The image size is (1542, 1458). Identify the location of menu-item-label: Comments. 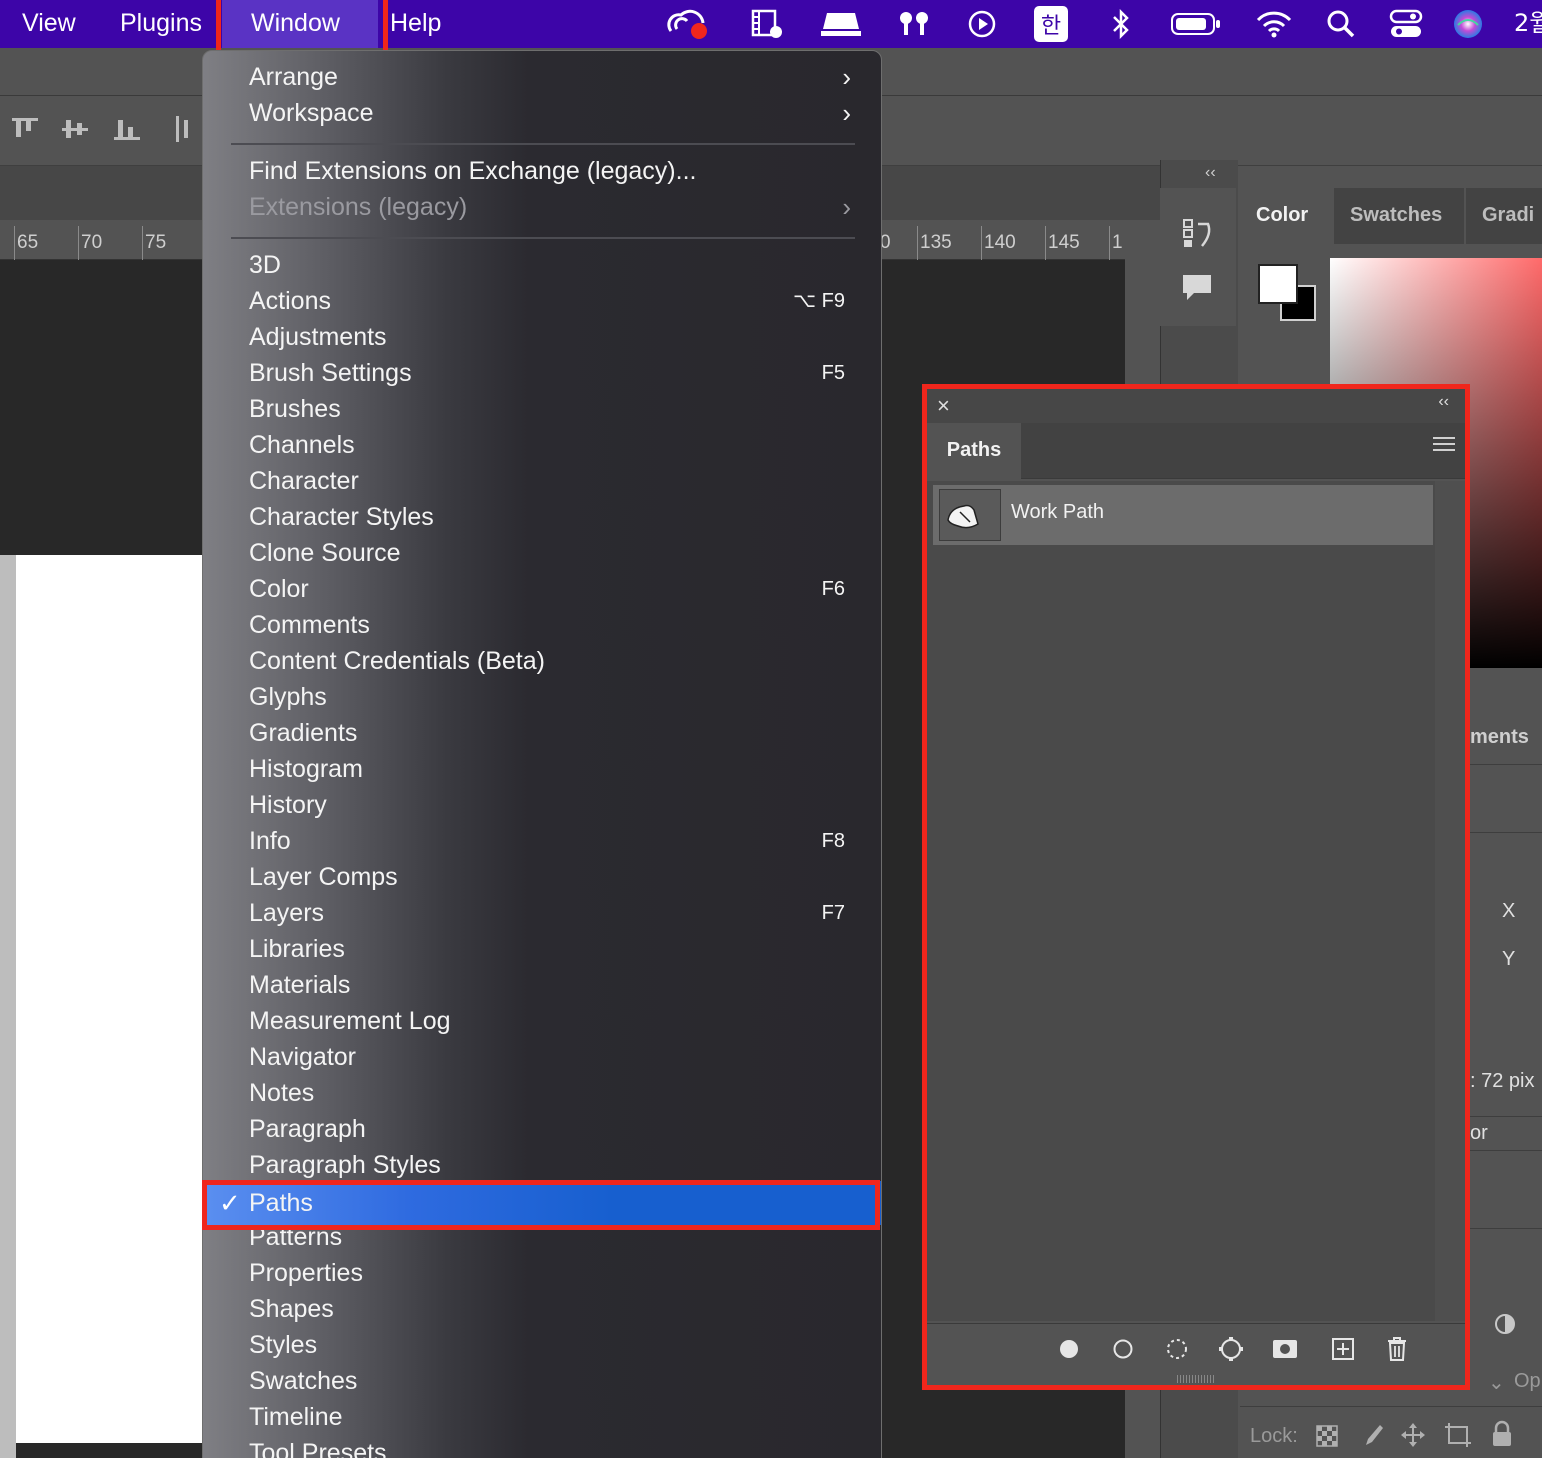
(309, 625).